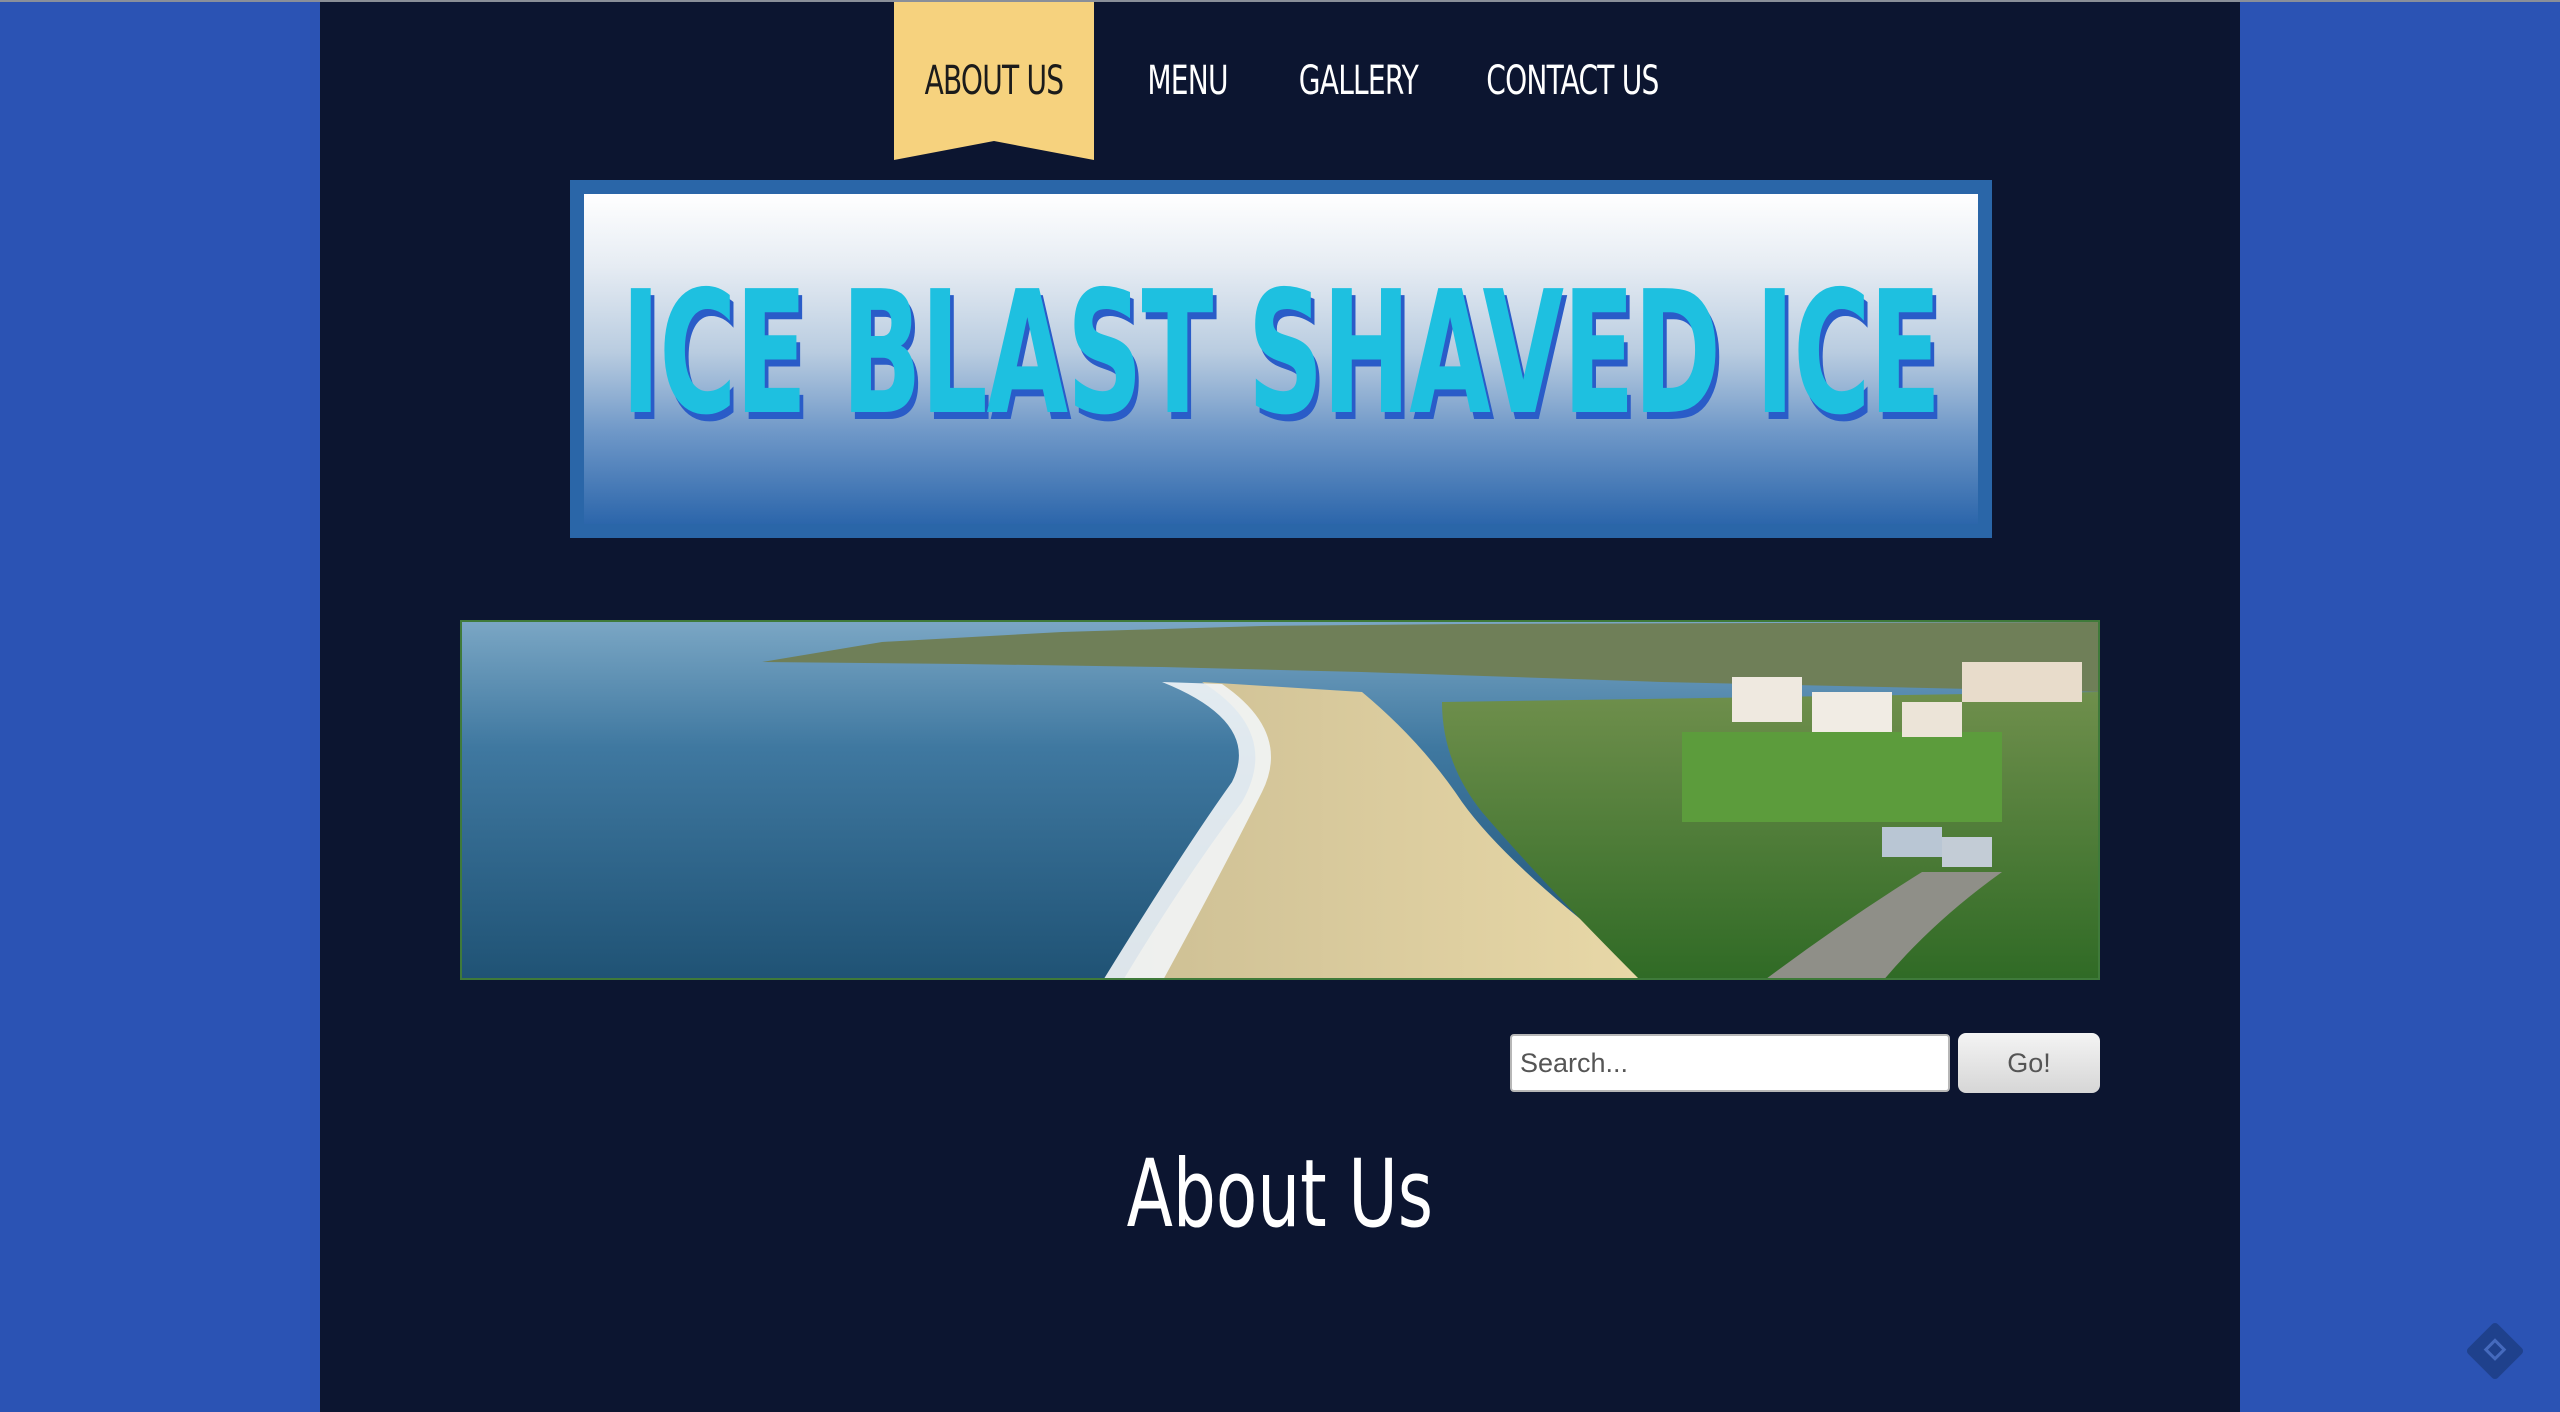 Image resolution: width=2560 pixels, height=1412 pixels. I want to click on nav-item-label: MENU, so click(1188, 81).